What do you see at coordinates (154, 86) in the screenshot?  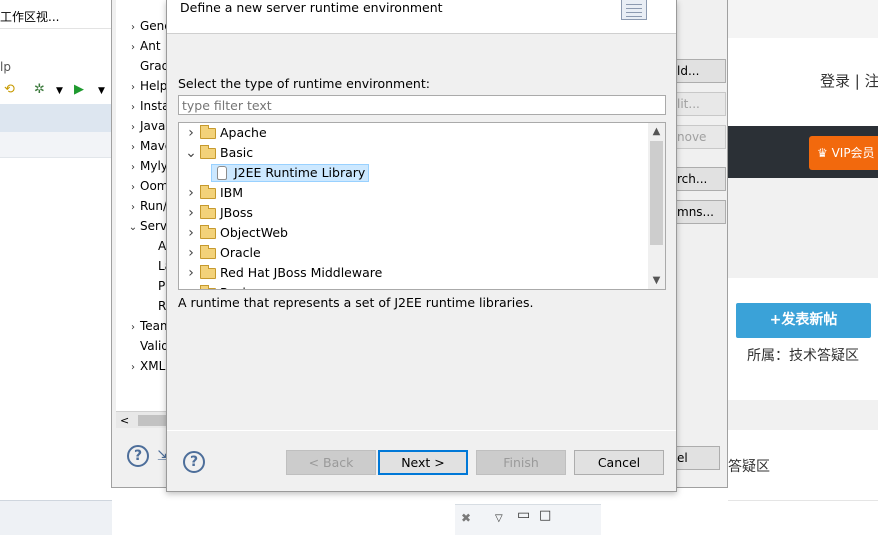 I see `preferences-tree-label: Help` at bounding box center [154, 86].